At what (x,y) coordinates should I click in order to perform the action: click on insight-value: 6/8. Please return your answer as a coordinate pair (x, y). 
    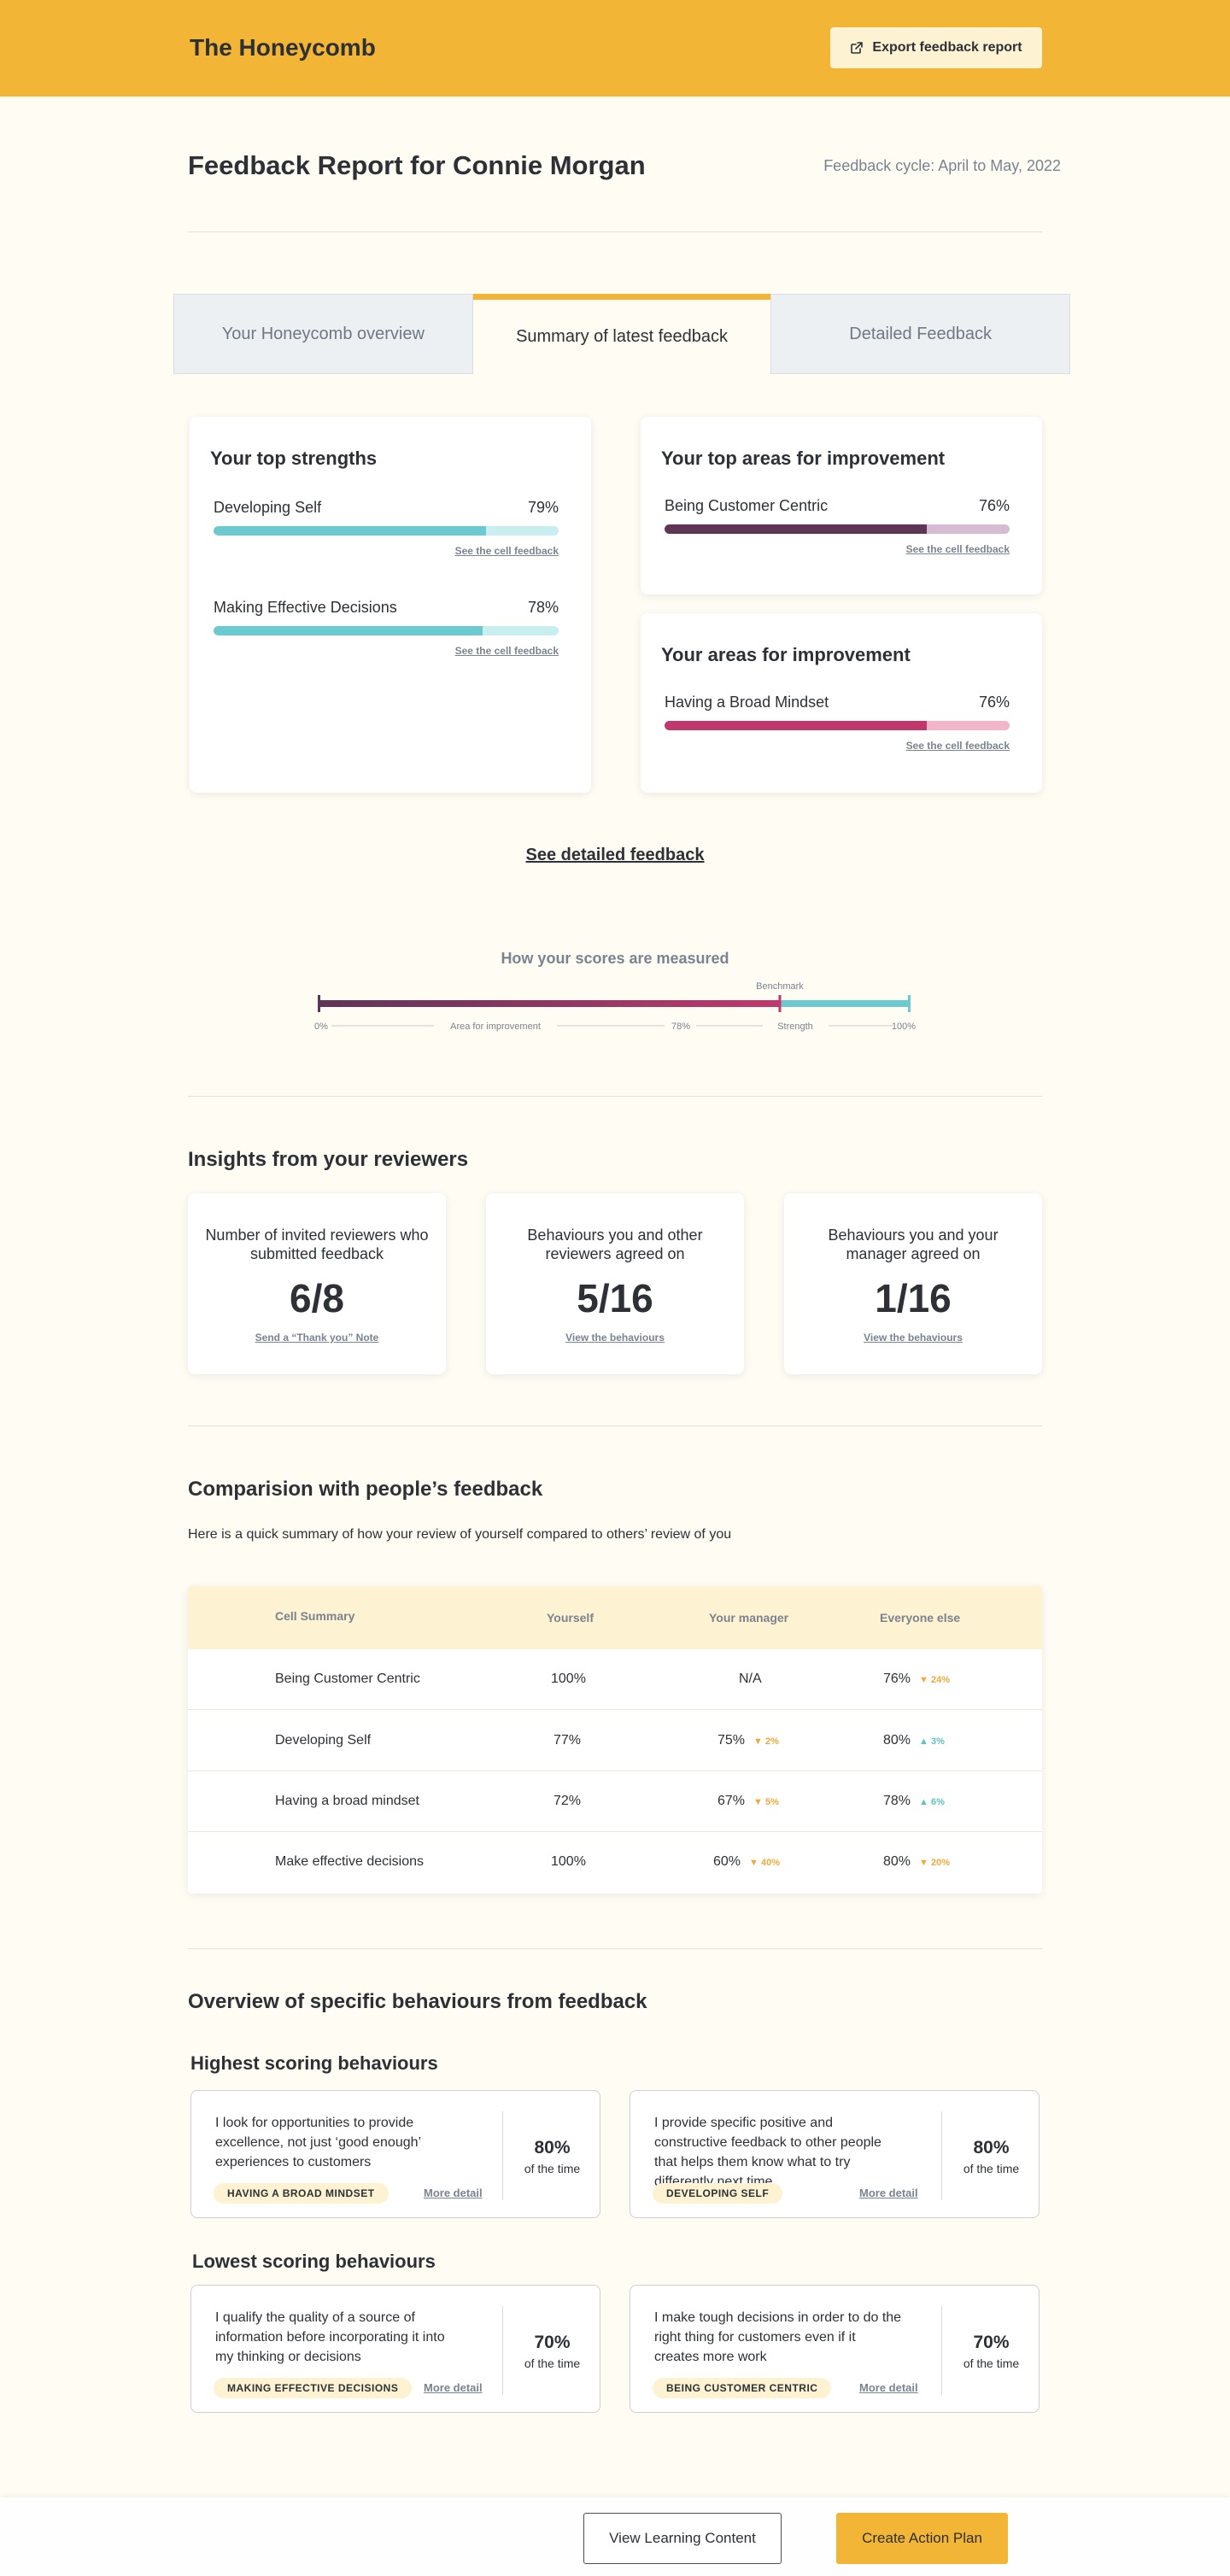
    Looking at the image, I should click on (317, 1298).